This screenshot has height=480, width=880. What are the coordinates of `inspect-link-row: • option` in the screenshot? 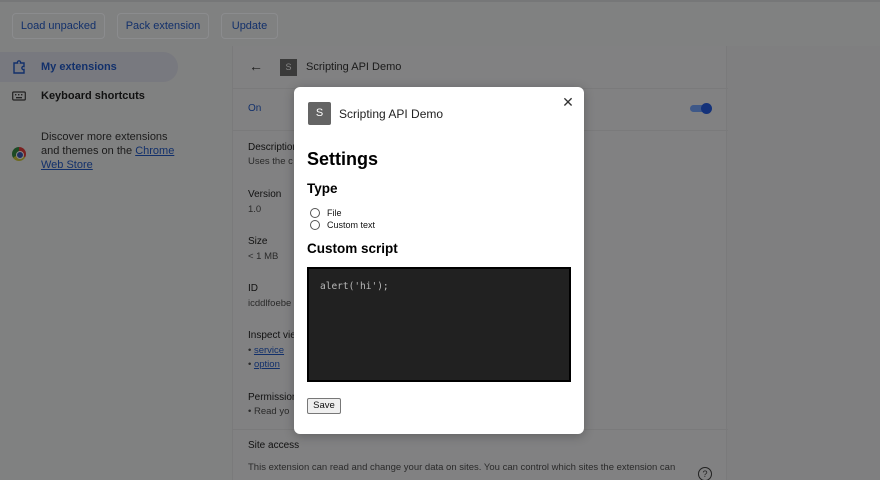 It's located at (264, 364).